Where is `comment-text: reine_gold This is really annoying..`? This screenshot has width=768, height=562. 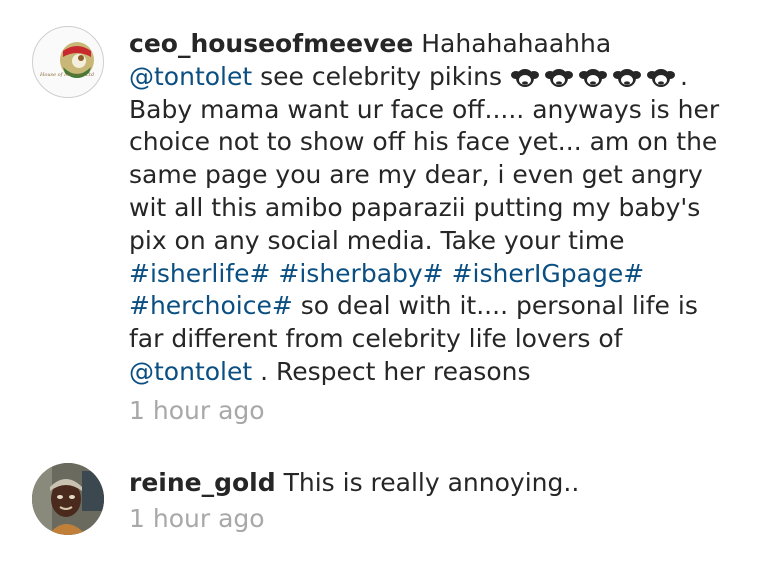
comment-text: reine_gold This is really annoying.. is located at coordinates (434, 483).